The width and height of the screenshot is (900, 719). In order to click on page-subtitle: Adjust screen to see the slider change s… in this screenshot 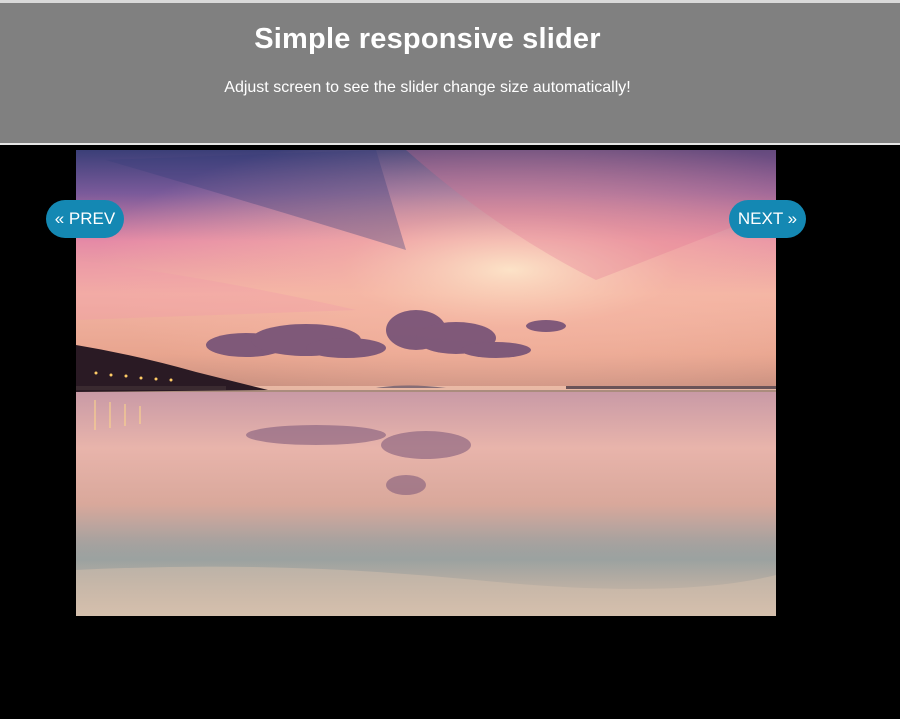, I will do `click(427, 87)`.